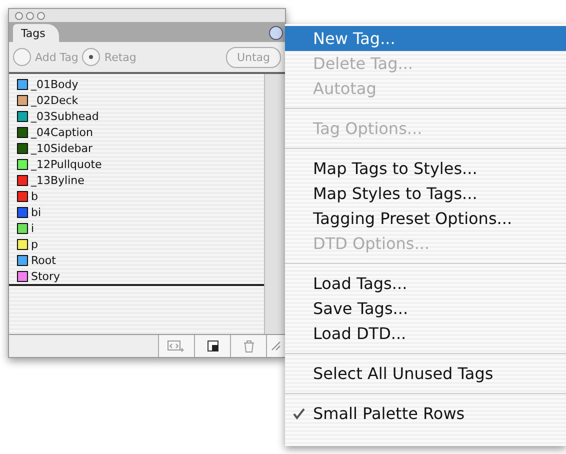 Image resolution: width=566 pixels, height=454 pixels. What do you see at coordinates (248, 346) in the screenshot?
I see `trash-icon` at bounding box center [248, 346].